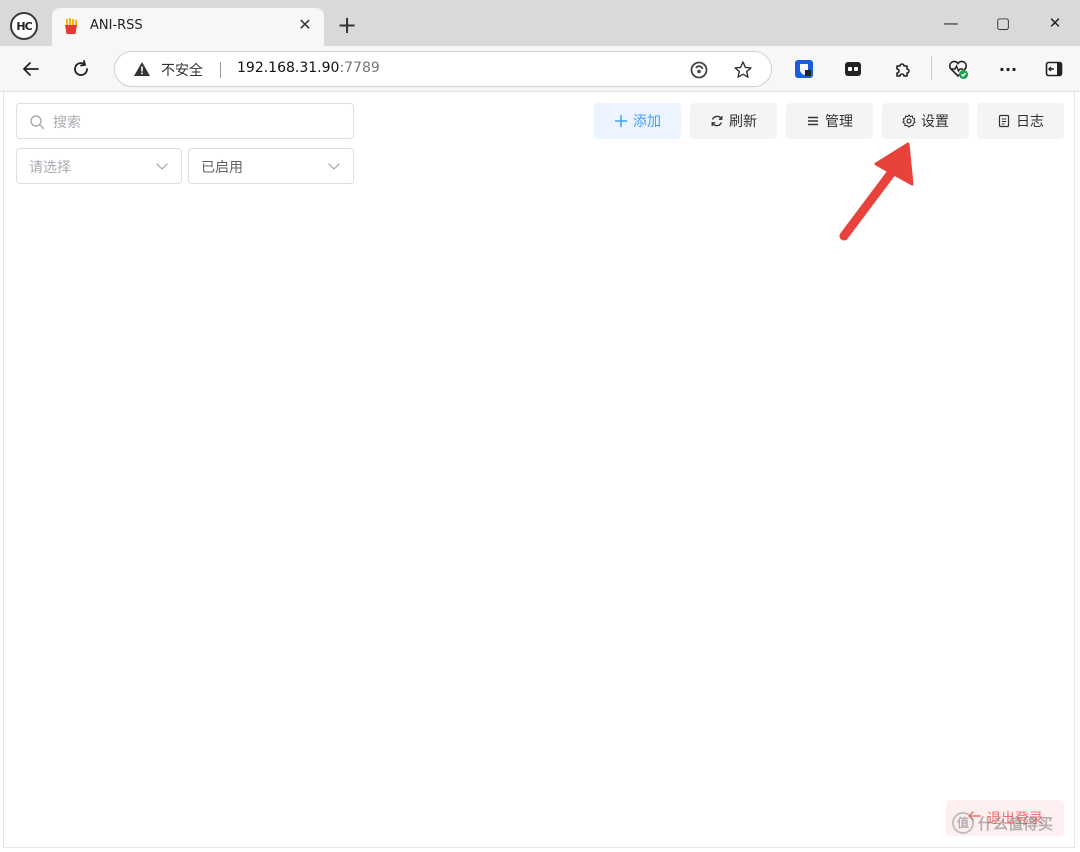 The image size is (1080, 852). What do you see at coordinates (1054, 69) in the screenshot?
I see `sidebar-toggle-icon` at bounding box center [1054, 69].